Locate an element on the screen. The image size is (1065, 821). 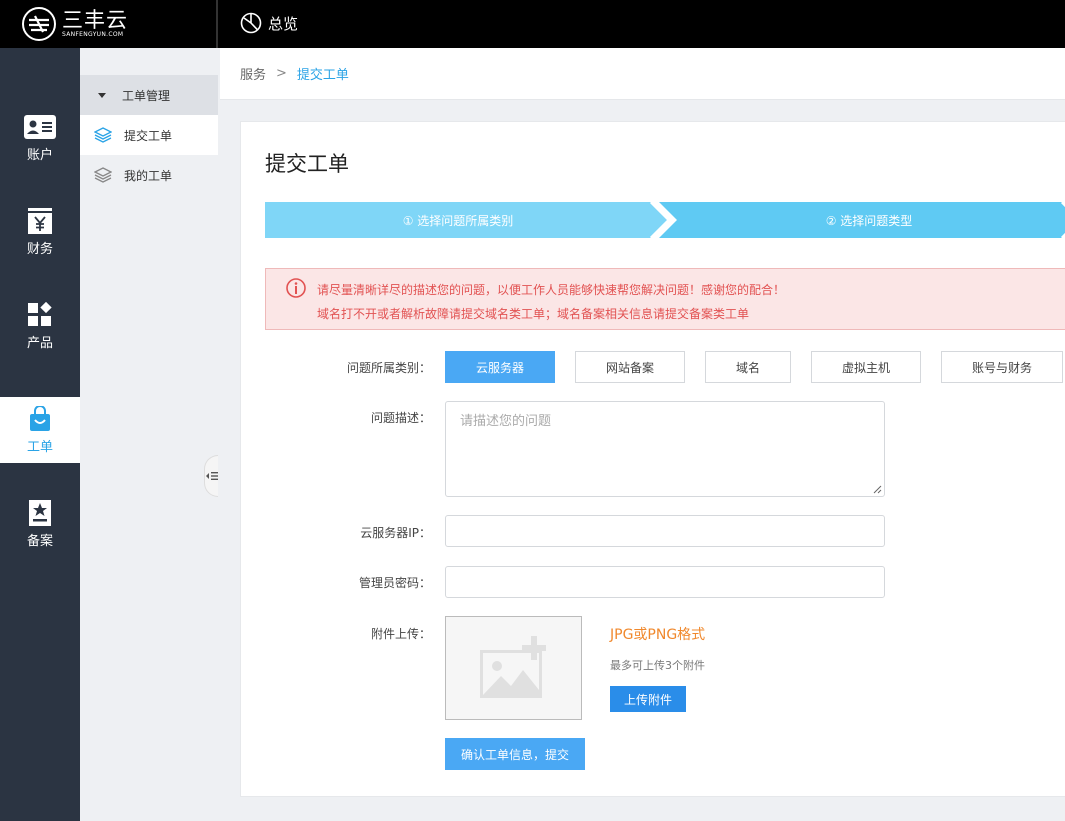
description-textarea: 请描述您的问题 is located at coordinates (665, 449).